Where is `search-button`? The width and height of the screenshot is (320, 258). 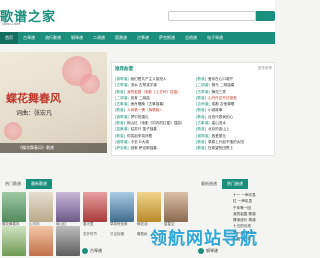
search-button is located at coordinates (265, 16).